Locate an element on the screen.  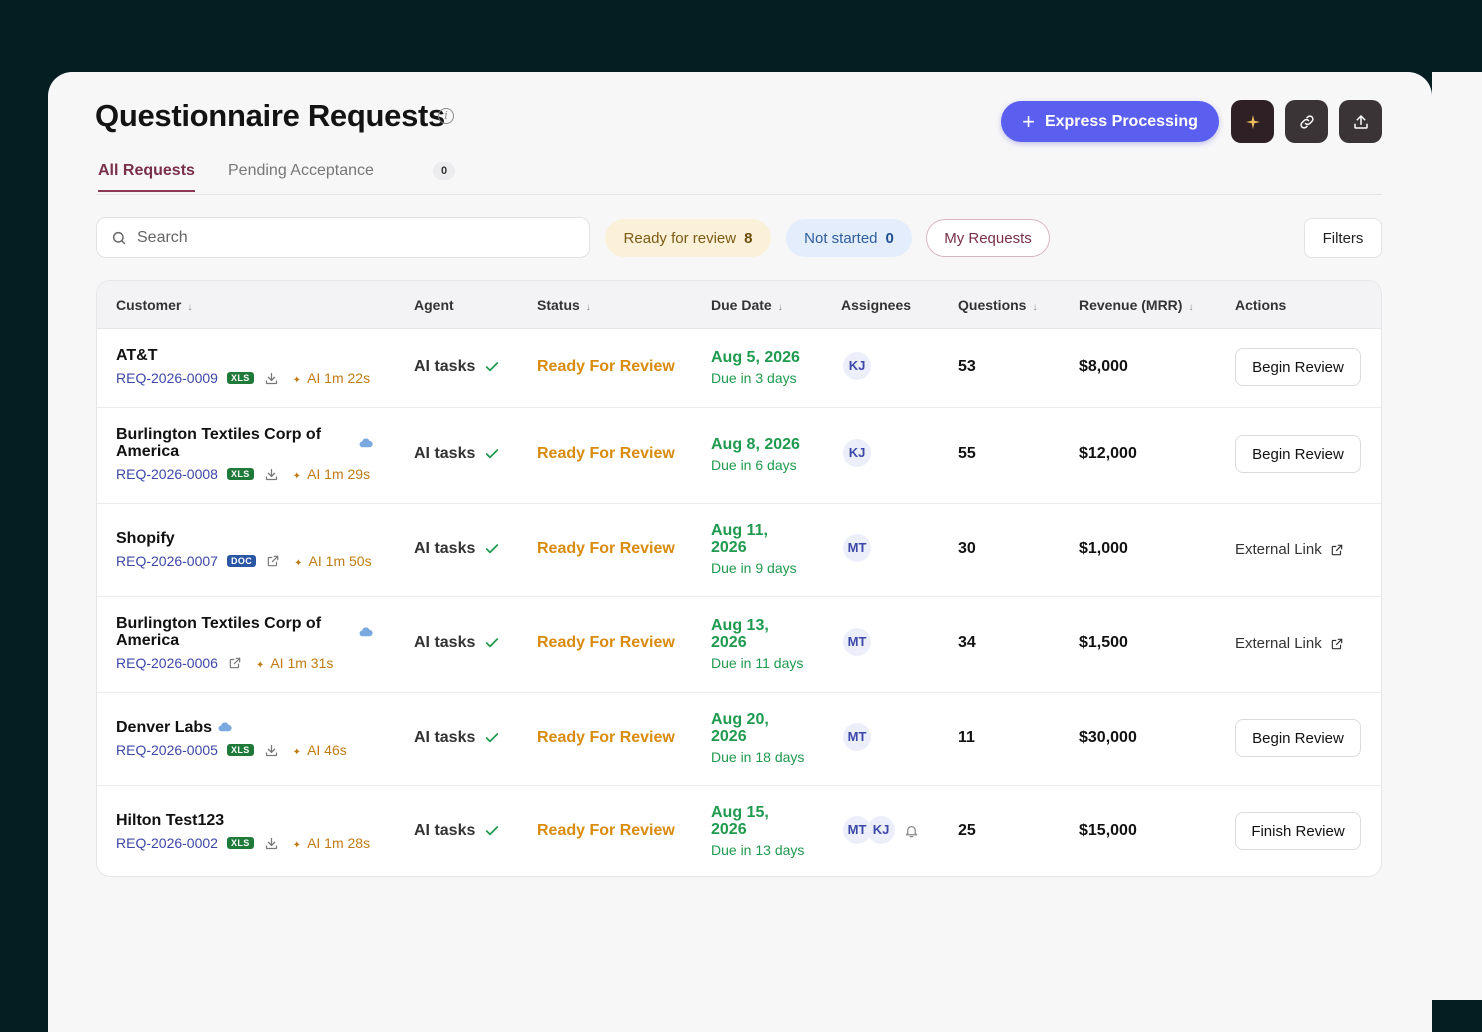
revenue-value: $12,000 is located at coordinates (1108, 453).